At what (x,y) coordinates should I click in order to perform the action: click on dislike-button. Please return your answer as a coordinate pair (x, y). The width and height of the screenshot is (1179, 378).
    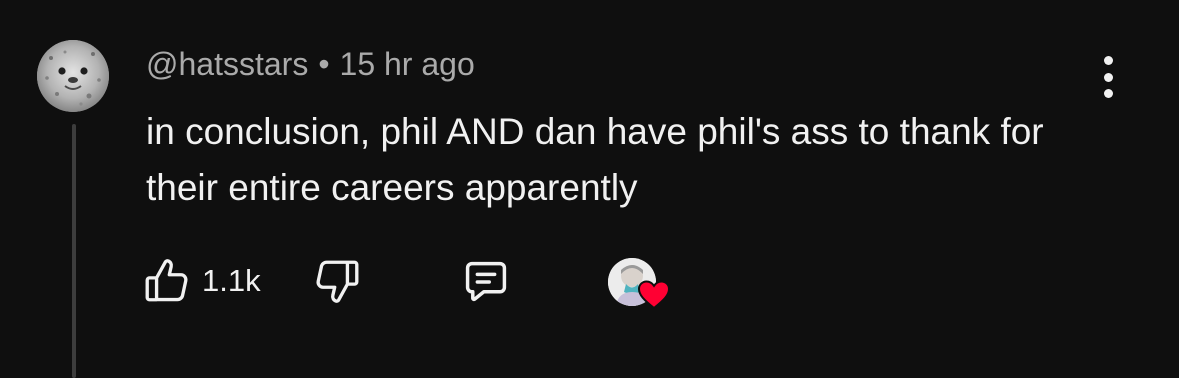
    Looking at the image, I should click on (337, 281).